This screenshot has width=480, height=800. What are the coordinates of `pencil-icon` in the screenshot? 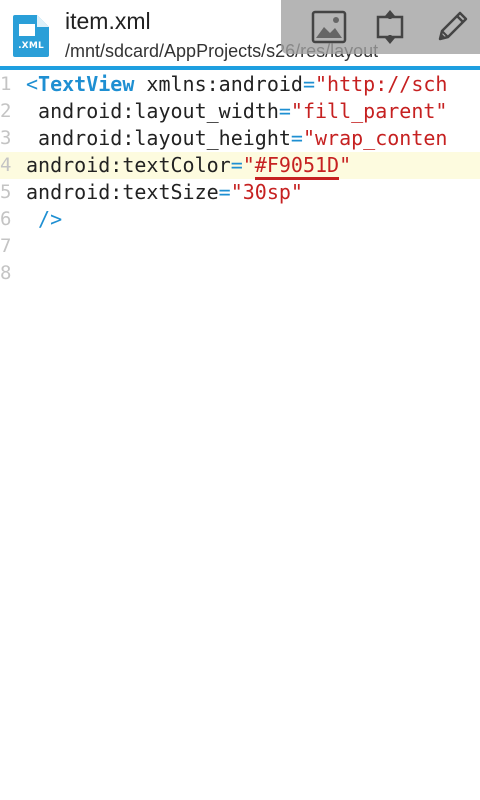 It's located at (452, 27).